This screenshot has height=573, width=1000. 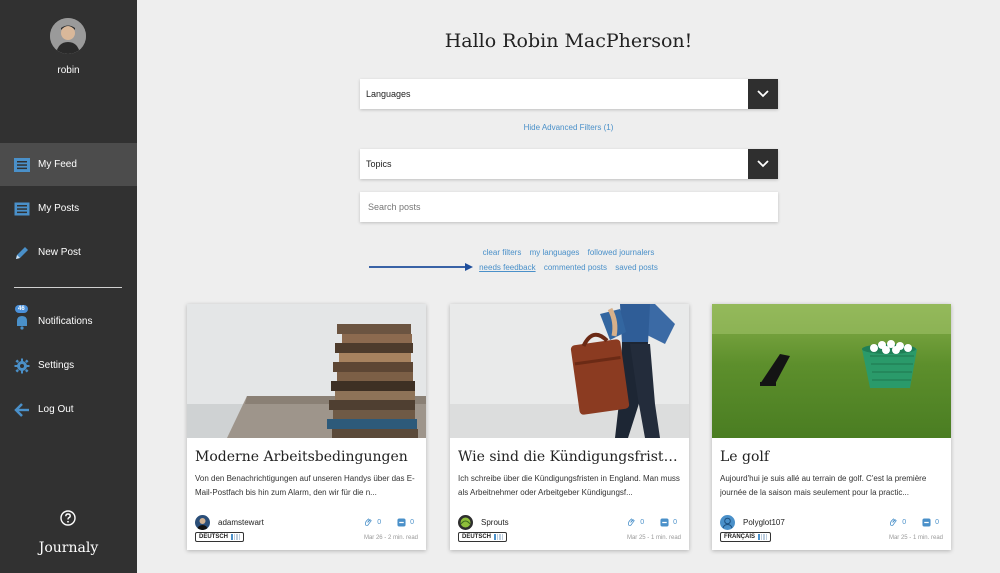 I want to click on post-title: Le golf, so click(x=832, y=457).